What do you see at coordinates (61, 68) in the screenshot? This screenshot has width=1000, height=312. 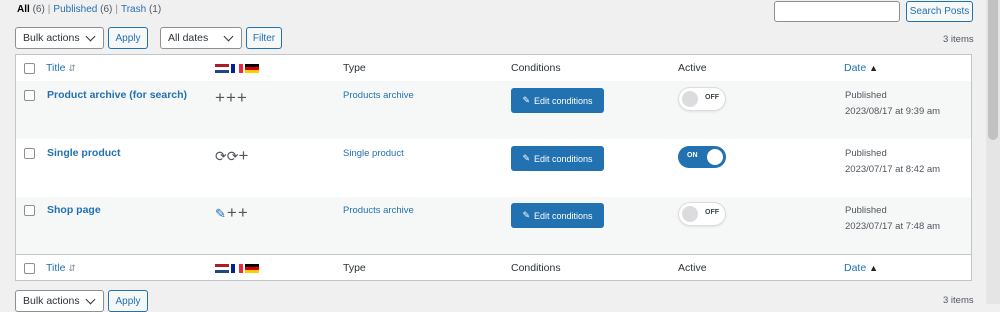 I see `title-column-sort: Title ⇵` at bounding box center [61, 68].